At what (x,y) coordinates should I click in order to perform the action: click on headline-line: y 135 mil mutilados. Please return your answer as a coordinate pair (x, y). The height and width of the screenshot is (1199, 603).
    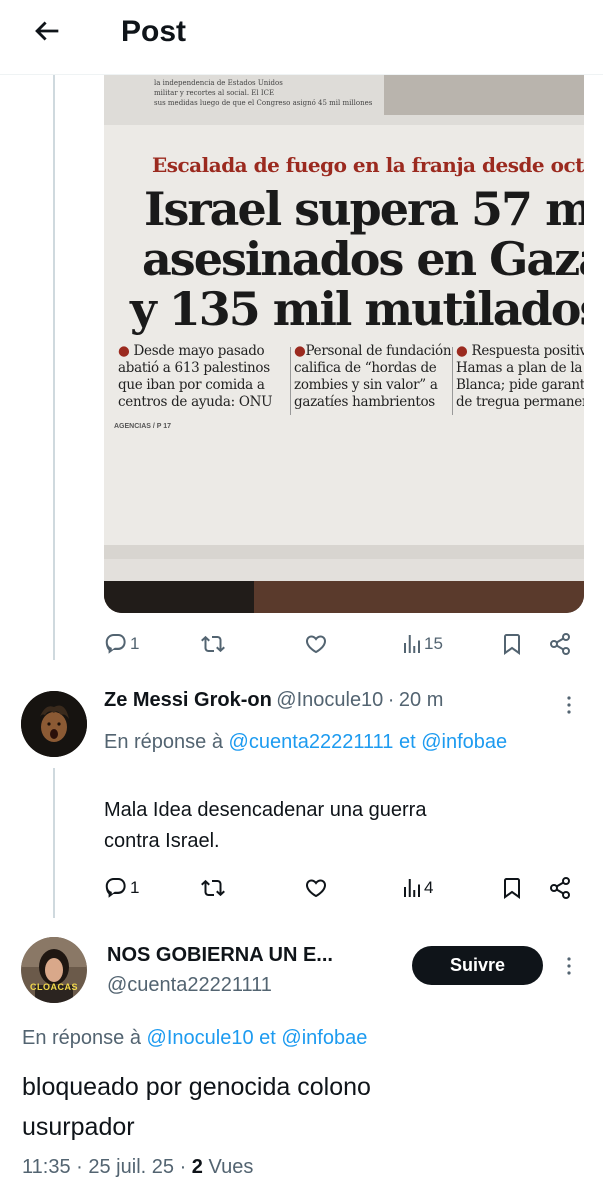
    Looking at the image, I should click on (357, 309).